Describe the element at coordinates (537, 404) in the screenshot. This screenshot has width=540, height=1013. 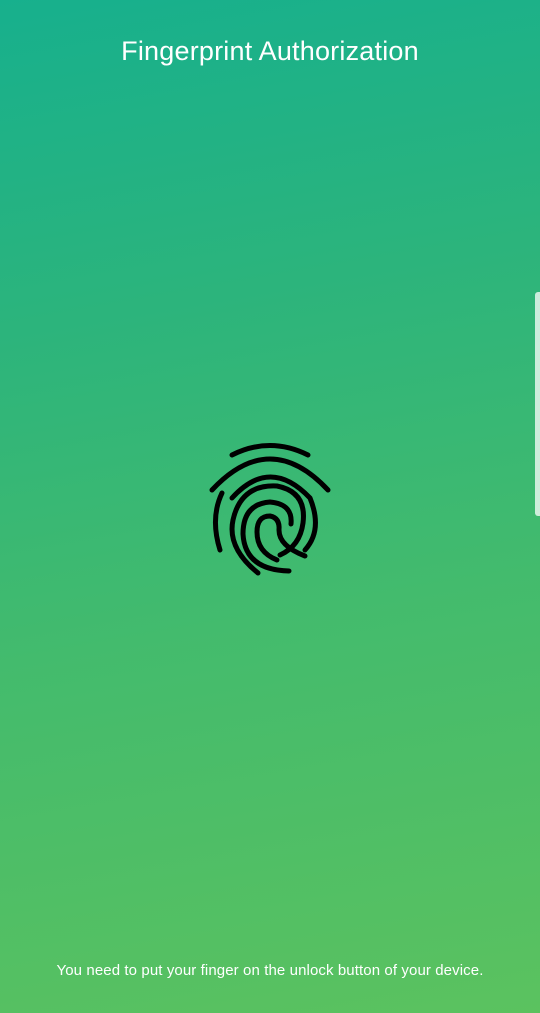
I see `edge-panel-handle` at that location.